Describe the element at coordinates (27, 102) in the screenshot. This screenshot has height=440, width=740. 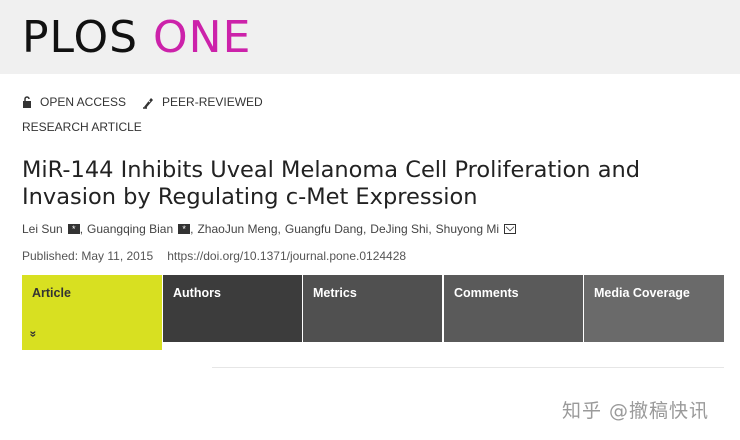
I see `unlock-icon` at that location.